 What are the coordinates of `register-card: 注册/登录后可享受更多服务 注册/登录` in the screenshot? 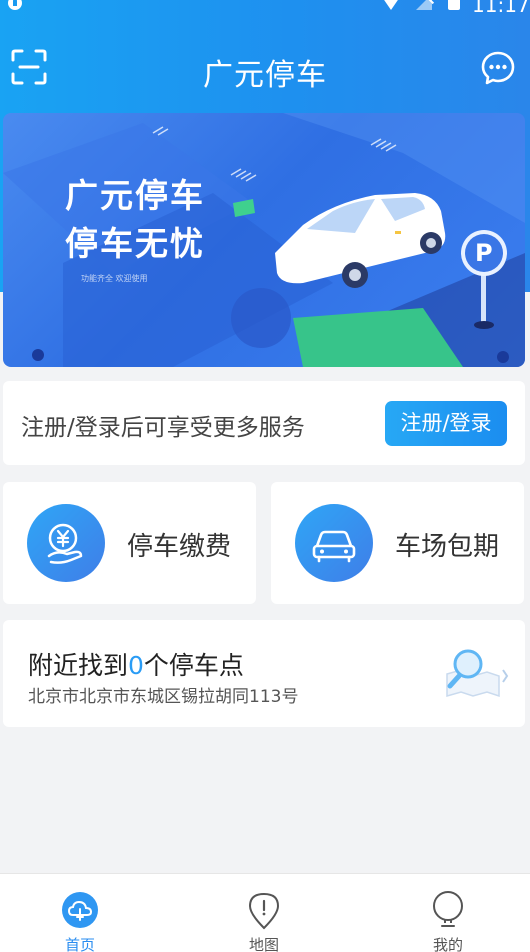 It's located at (264, 423).